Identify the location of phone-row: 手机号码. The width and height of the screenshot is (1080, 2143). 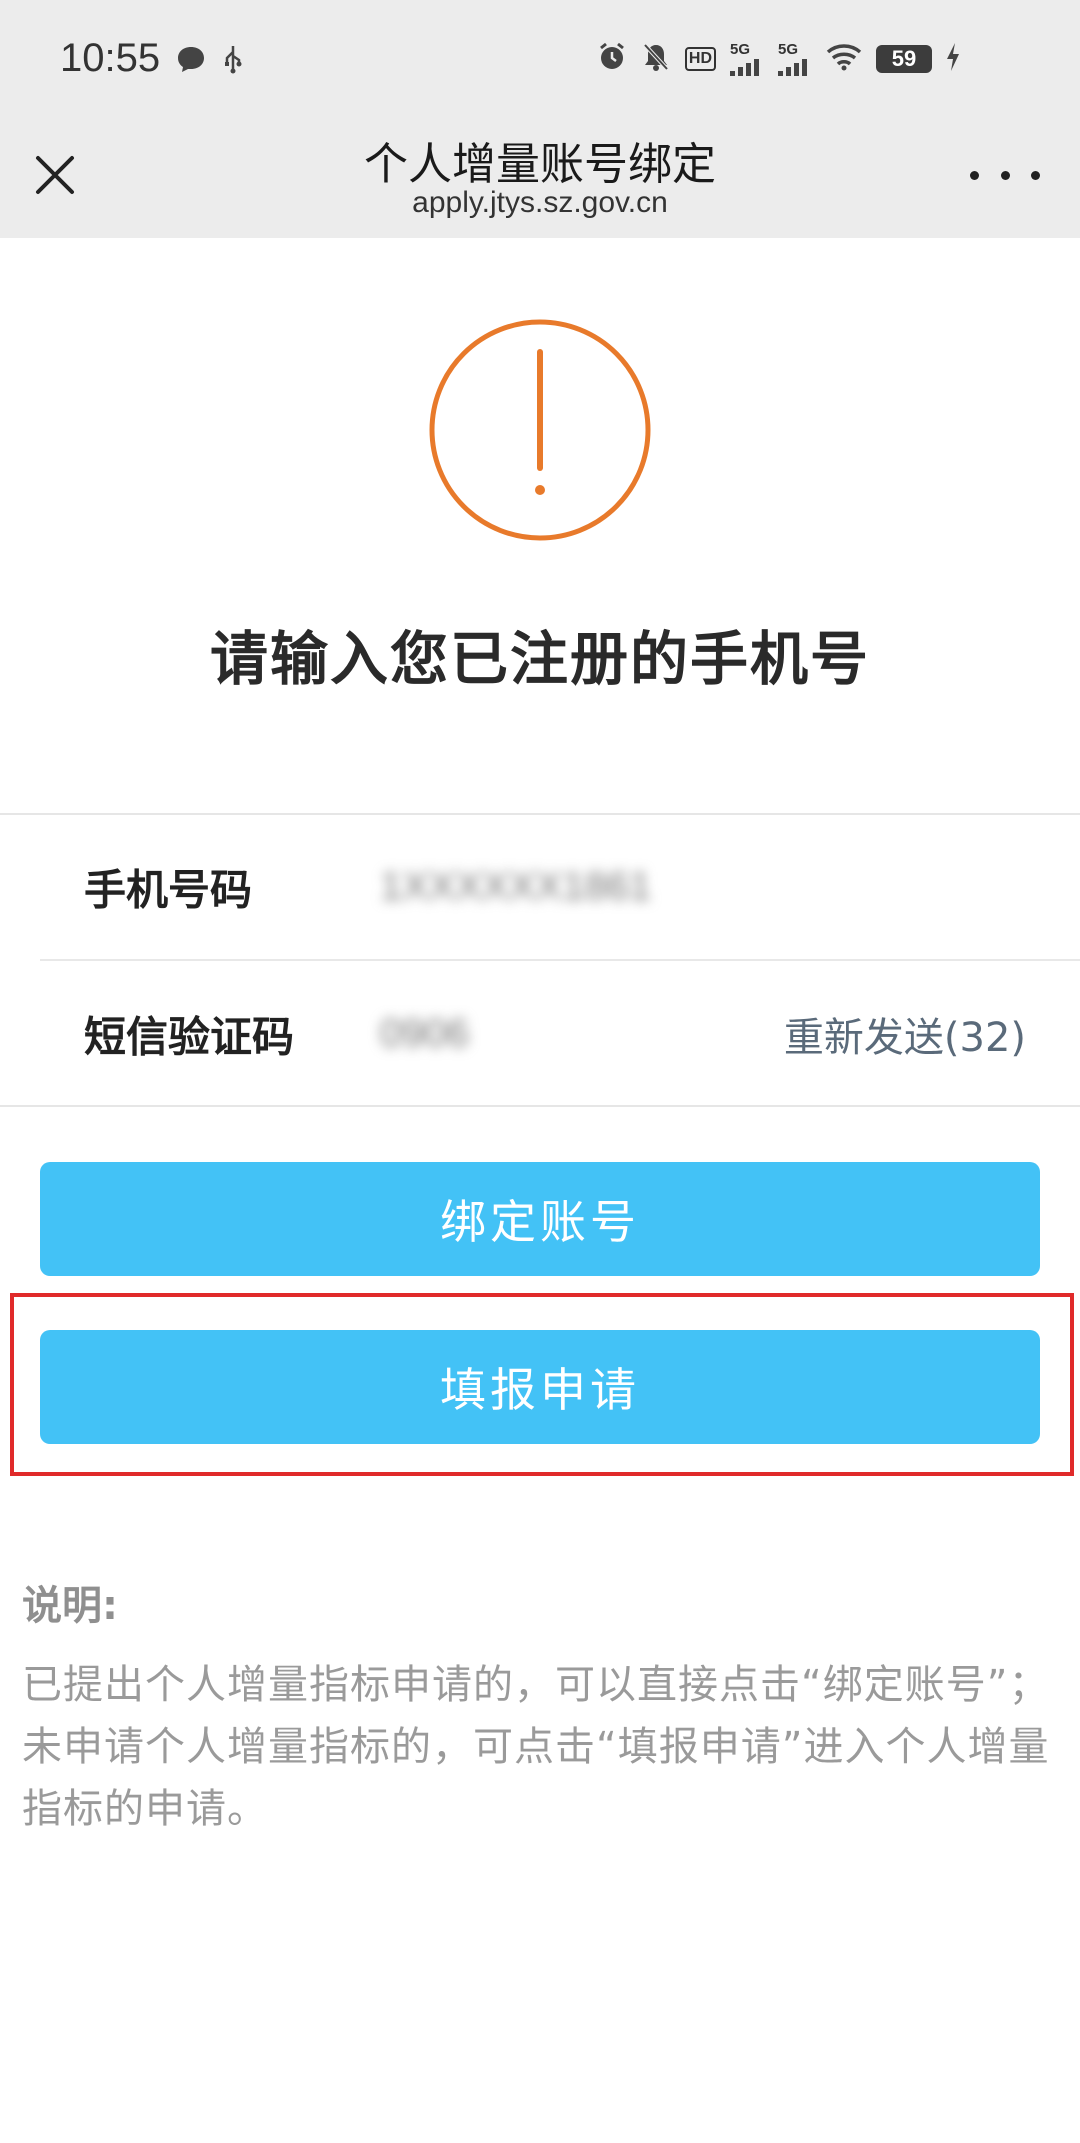
(560, 888).